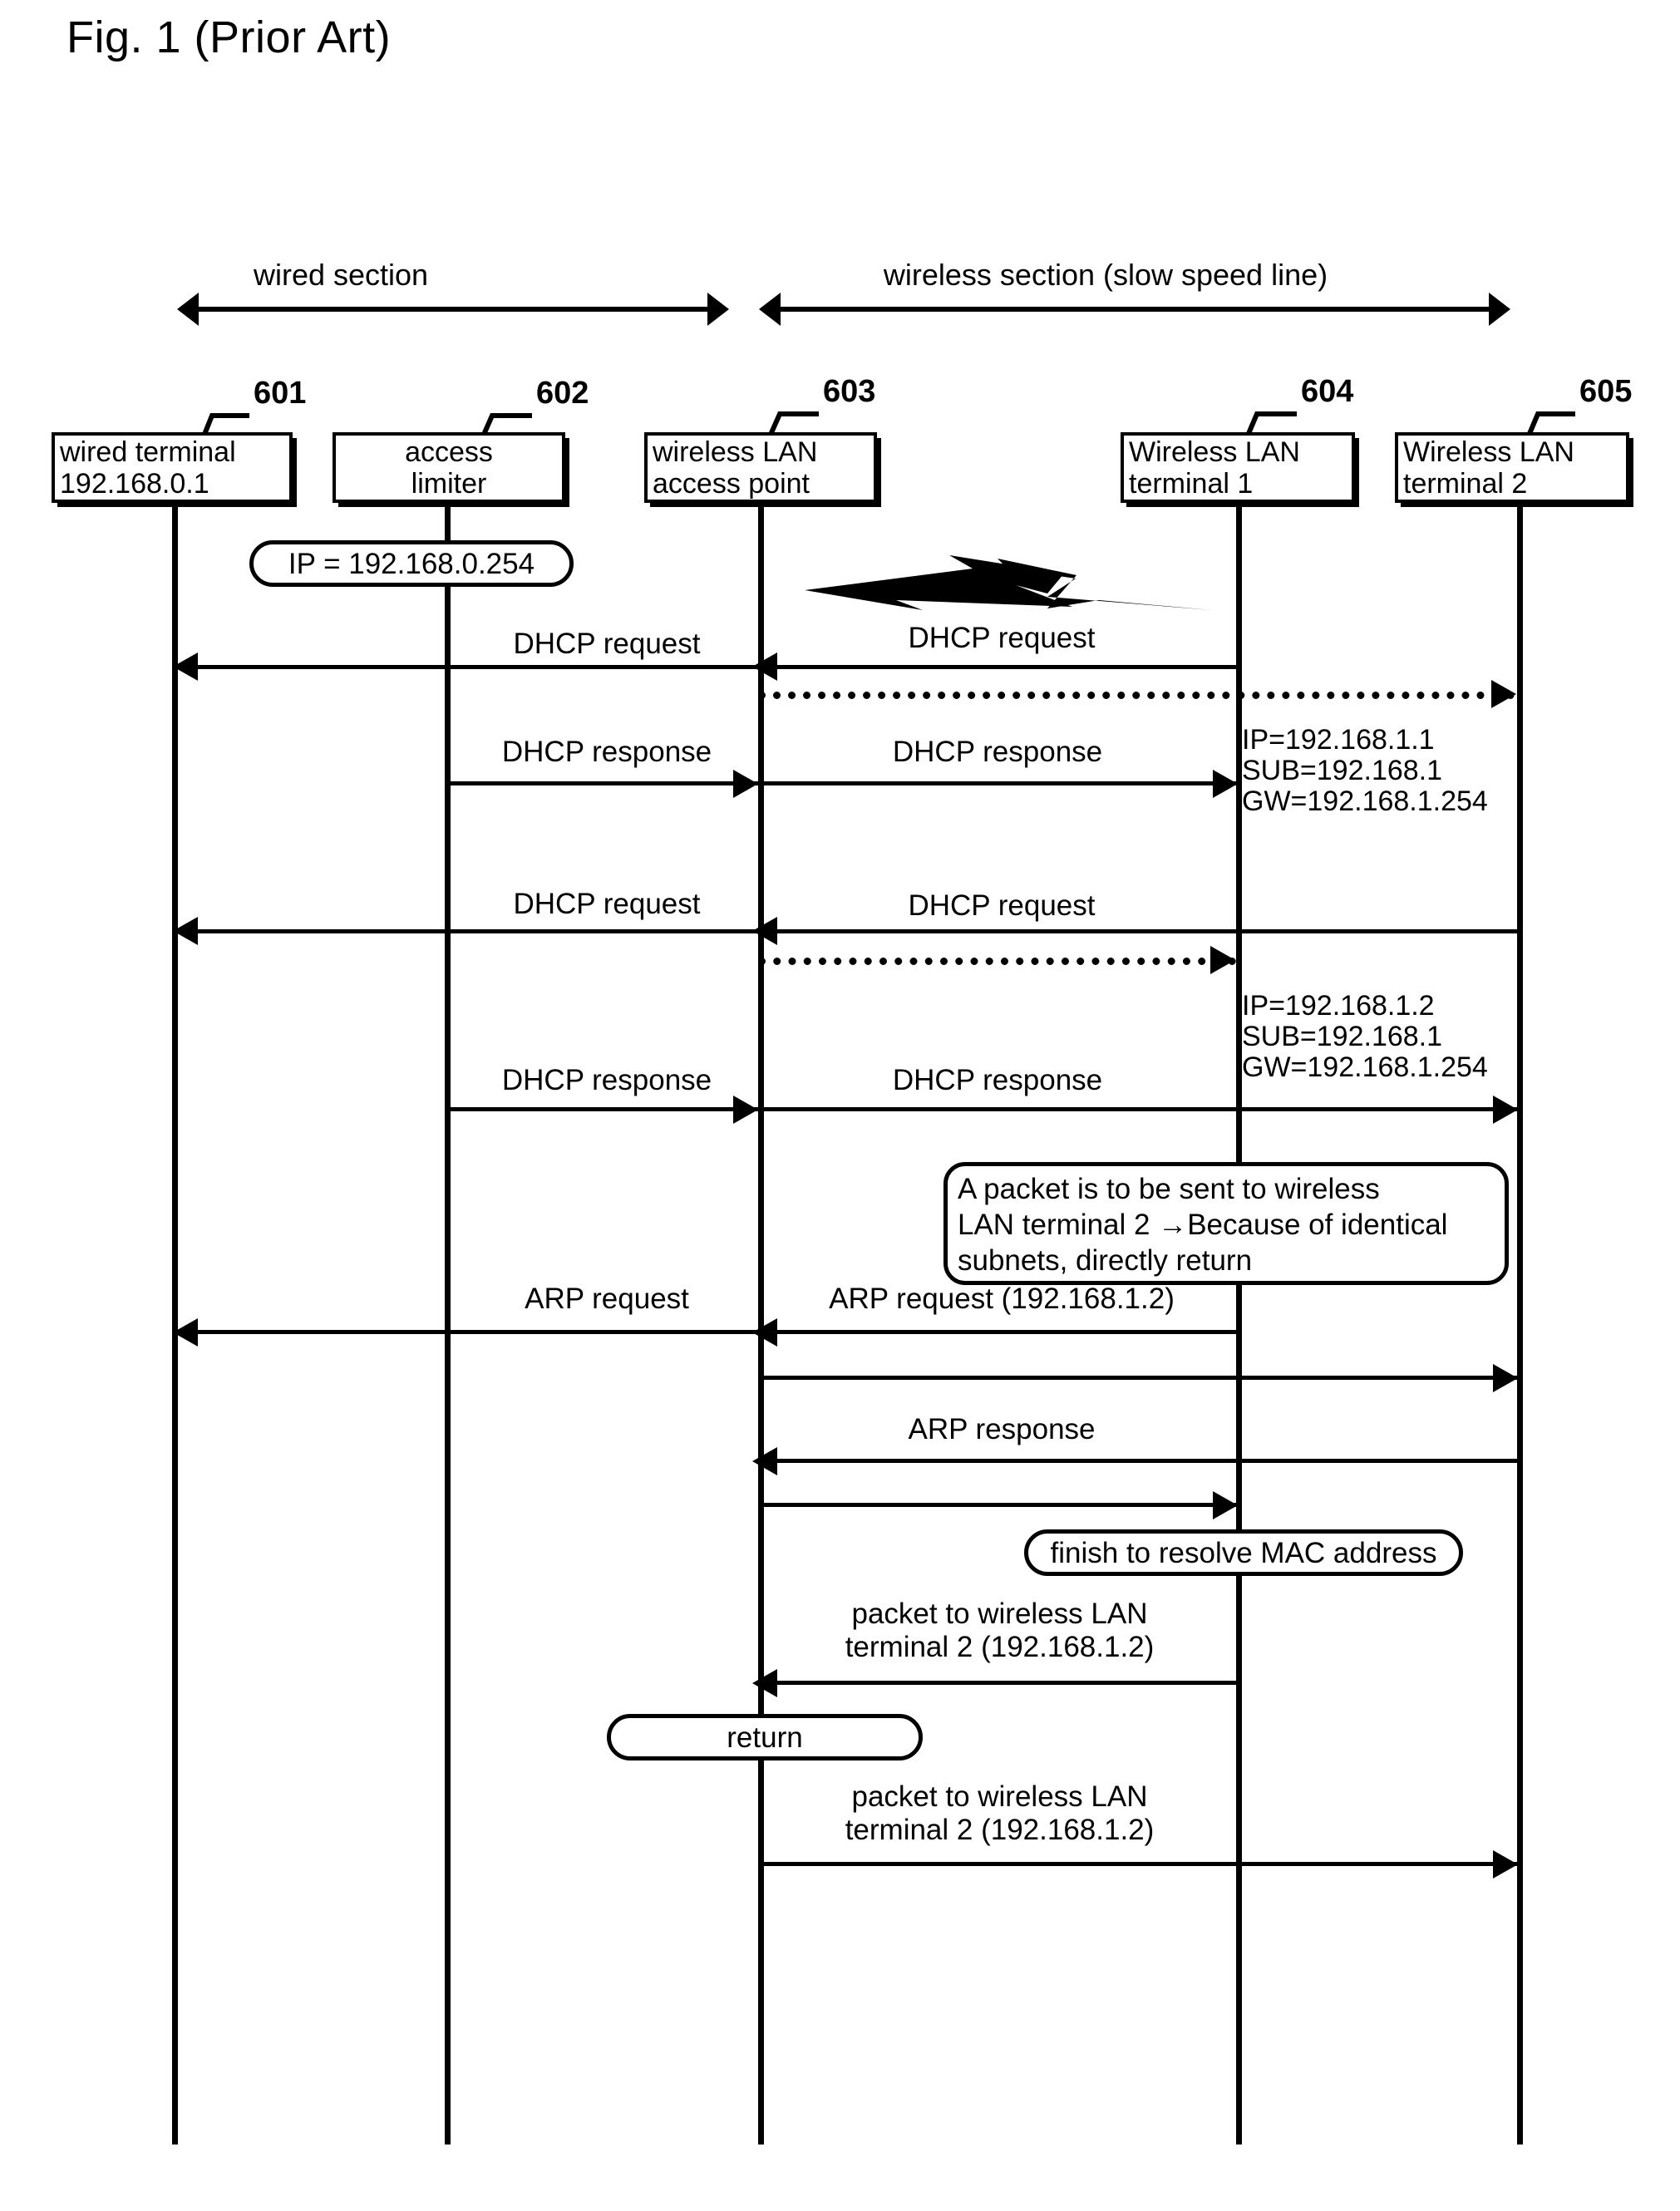  I want to click on message-label-arp-request-a: ARP request, so click(607, 1299).